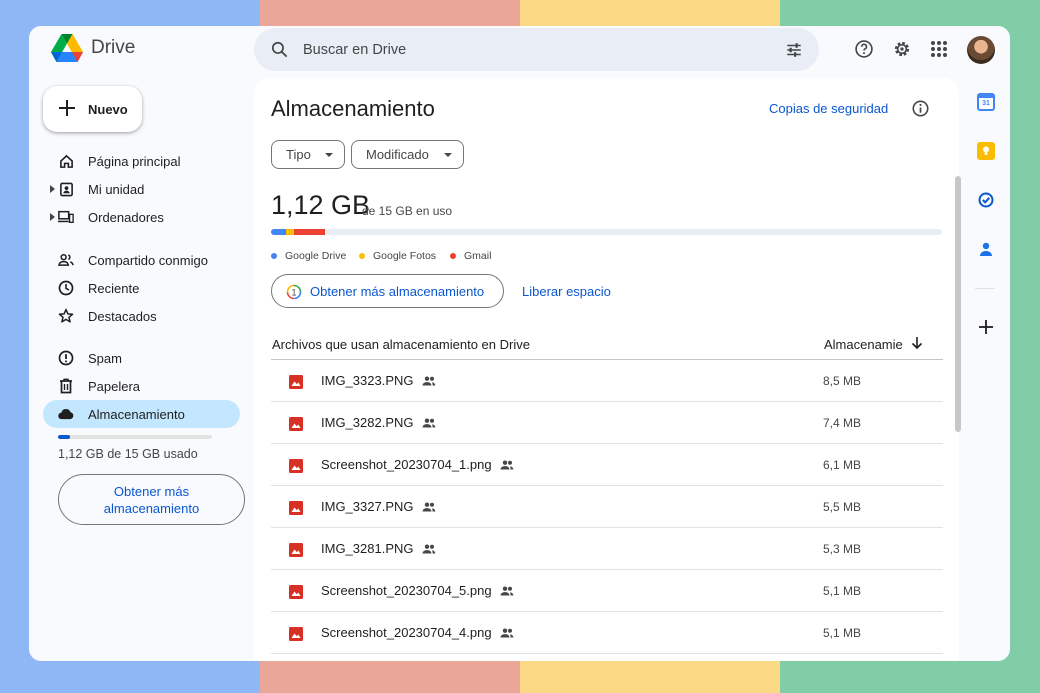 This screenshot has width=1040, height=693. Describe the element at coordinates (321, 205) in the screenshot. I see `storage-used-amount: 1,12 GB` at that location.